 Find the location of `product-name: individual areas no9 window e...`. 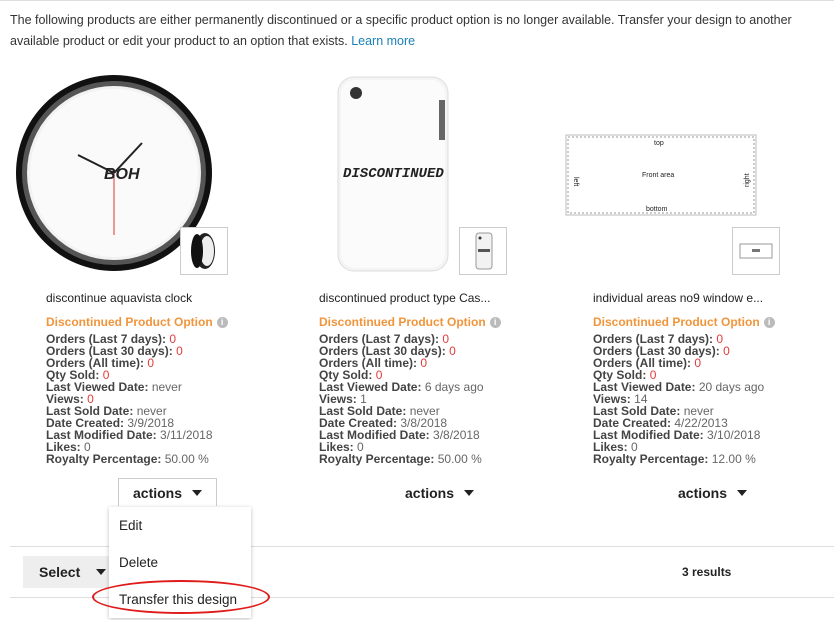

product-name: individual areas no9 window e... is located at coordinates (693, 298).